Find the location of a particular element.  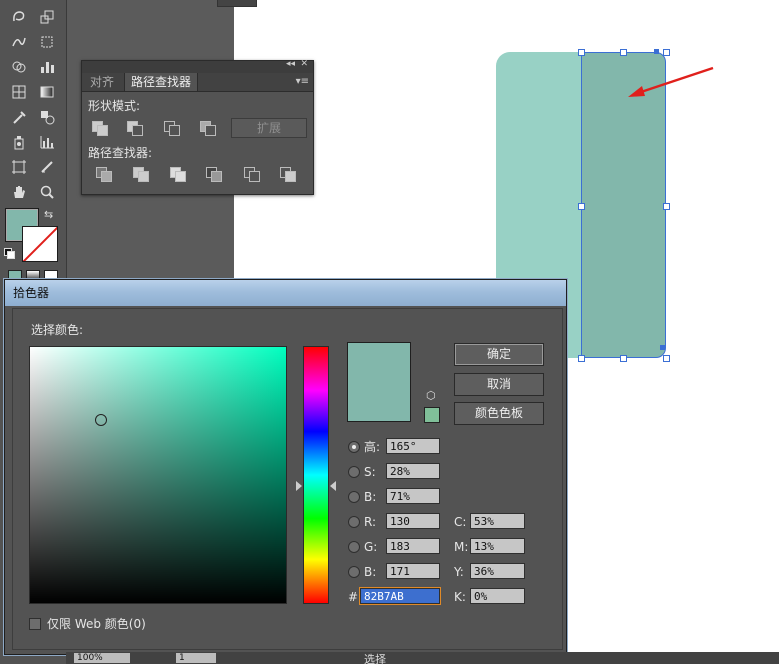

graph-tool-icon is located at coordinates (47, 67).